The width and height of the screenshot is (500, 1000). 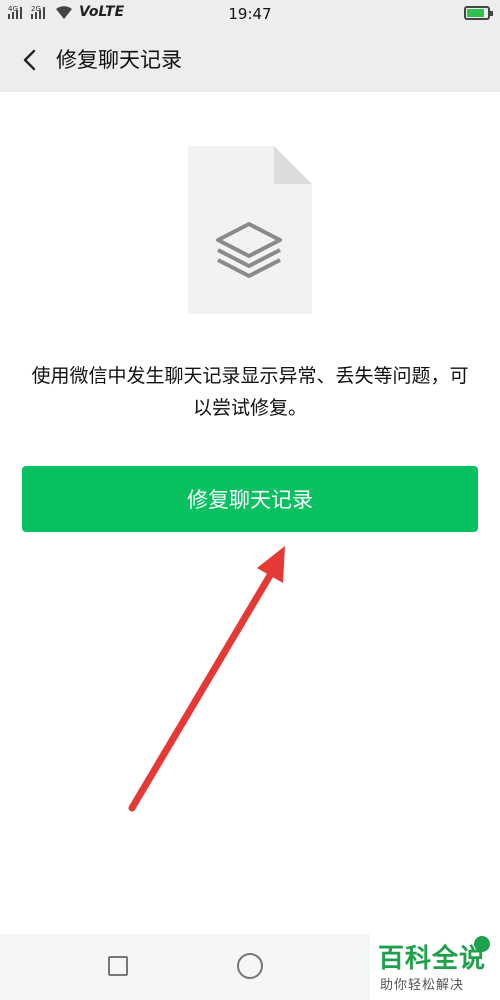 I want to click on watermark-subtitle: 助你轻松解决, so click(x=422, y=985).